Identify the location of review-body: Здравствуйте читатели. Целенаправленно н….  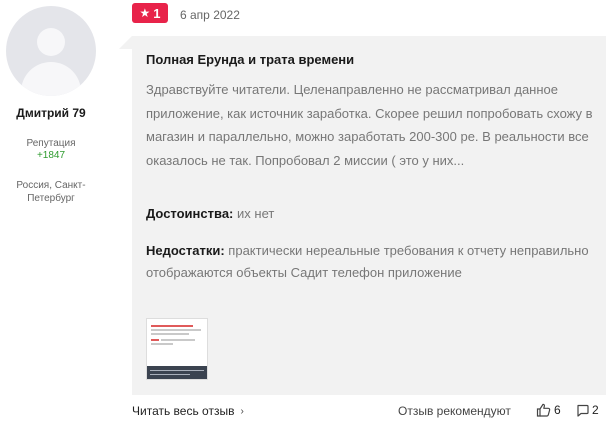
(369, 125).